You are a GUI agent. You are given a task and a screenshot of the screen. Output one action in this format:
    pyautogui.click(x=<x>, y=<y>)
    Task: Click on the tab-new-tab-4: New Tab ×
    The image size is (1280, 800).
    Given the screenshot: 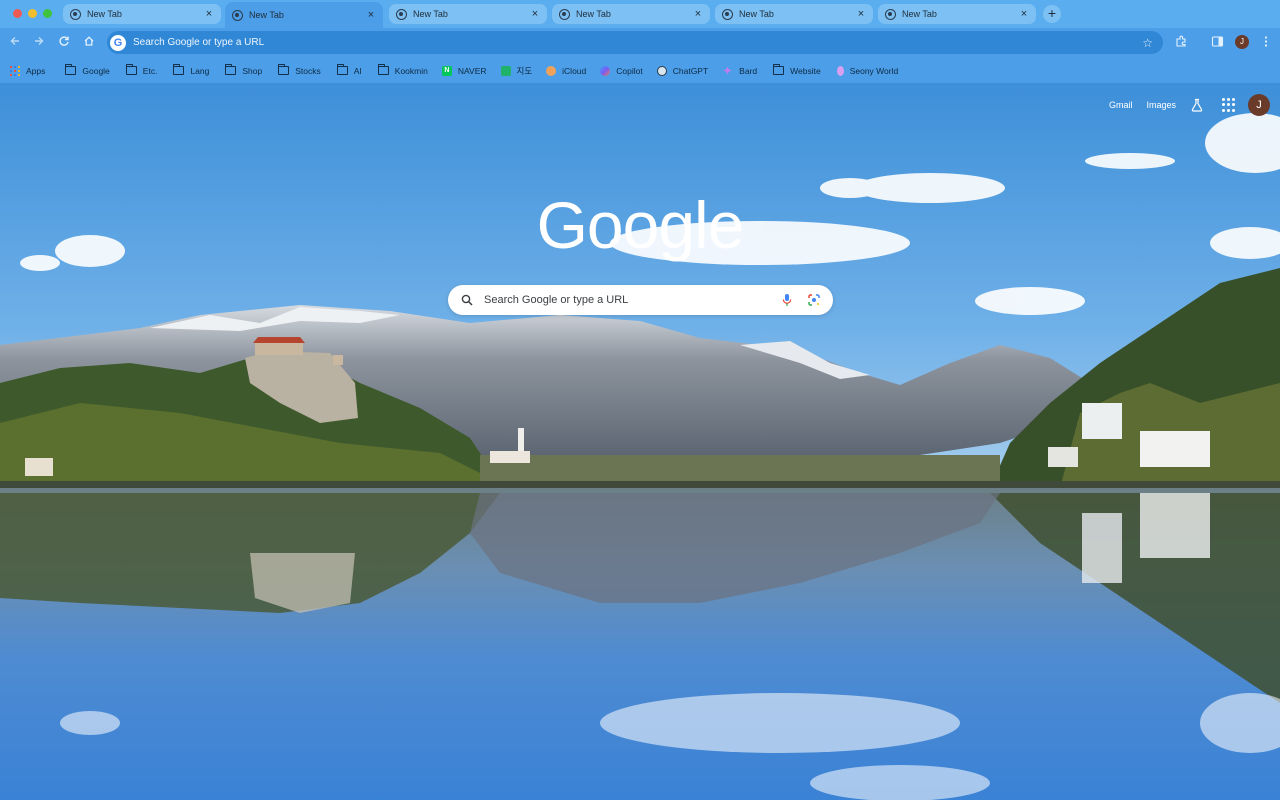 What is the action you would take?
    pyautogui.click(x=631, y=14)
    